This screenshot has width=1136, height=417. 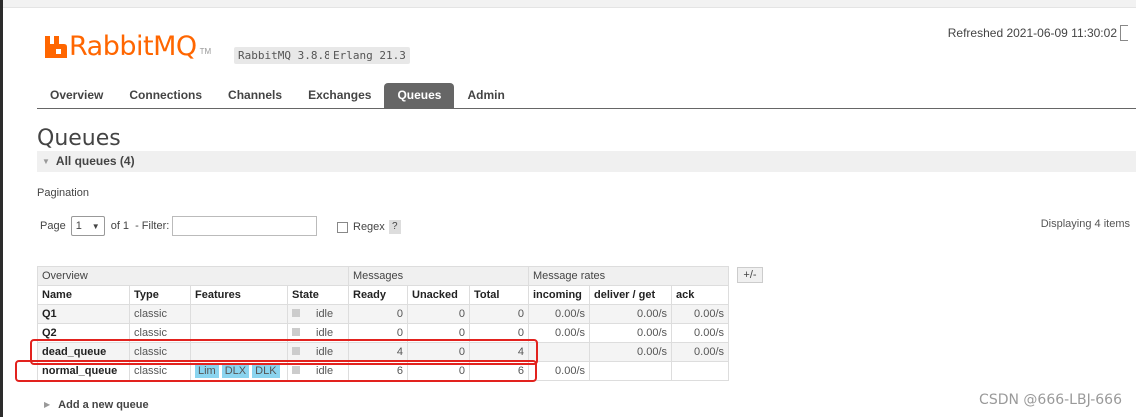 What do you see at coordinates (245, 226) in the screenshot?
I see `filter-input` at bounding box center [245, 226].